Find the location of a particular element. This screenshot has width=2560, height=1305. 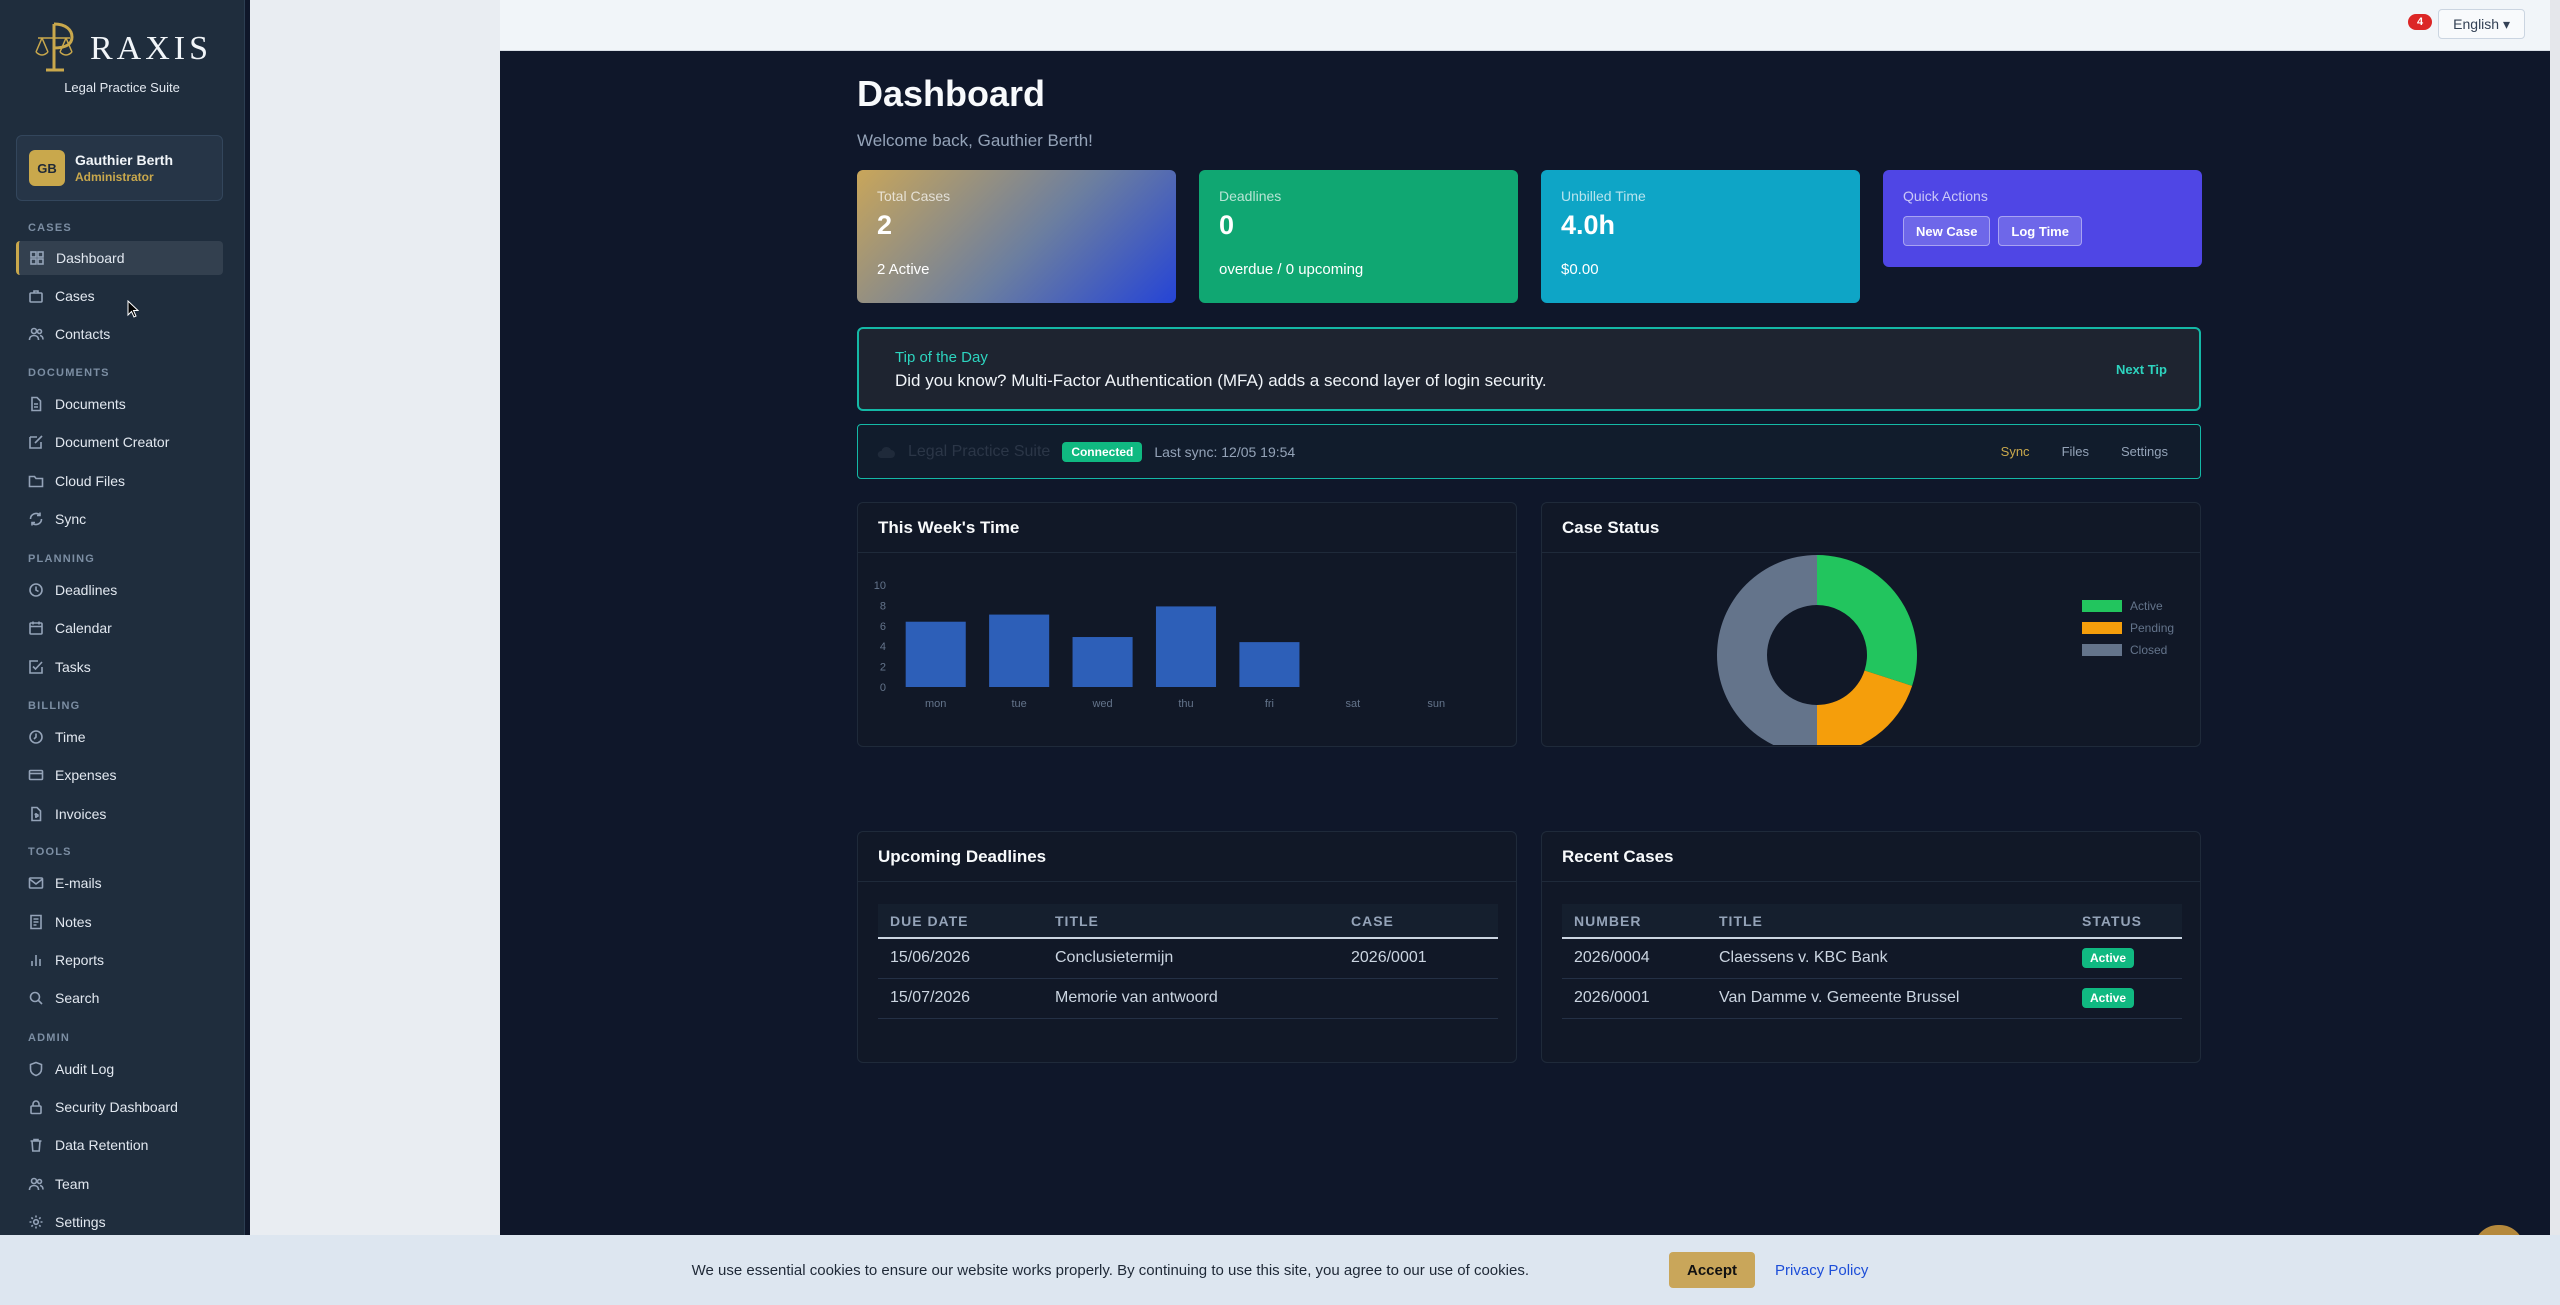

bar-tue is located at coordinates (1019, 650).